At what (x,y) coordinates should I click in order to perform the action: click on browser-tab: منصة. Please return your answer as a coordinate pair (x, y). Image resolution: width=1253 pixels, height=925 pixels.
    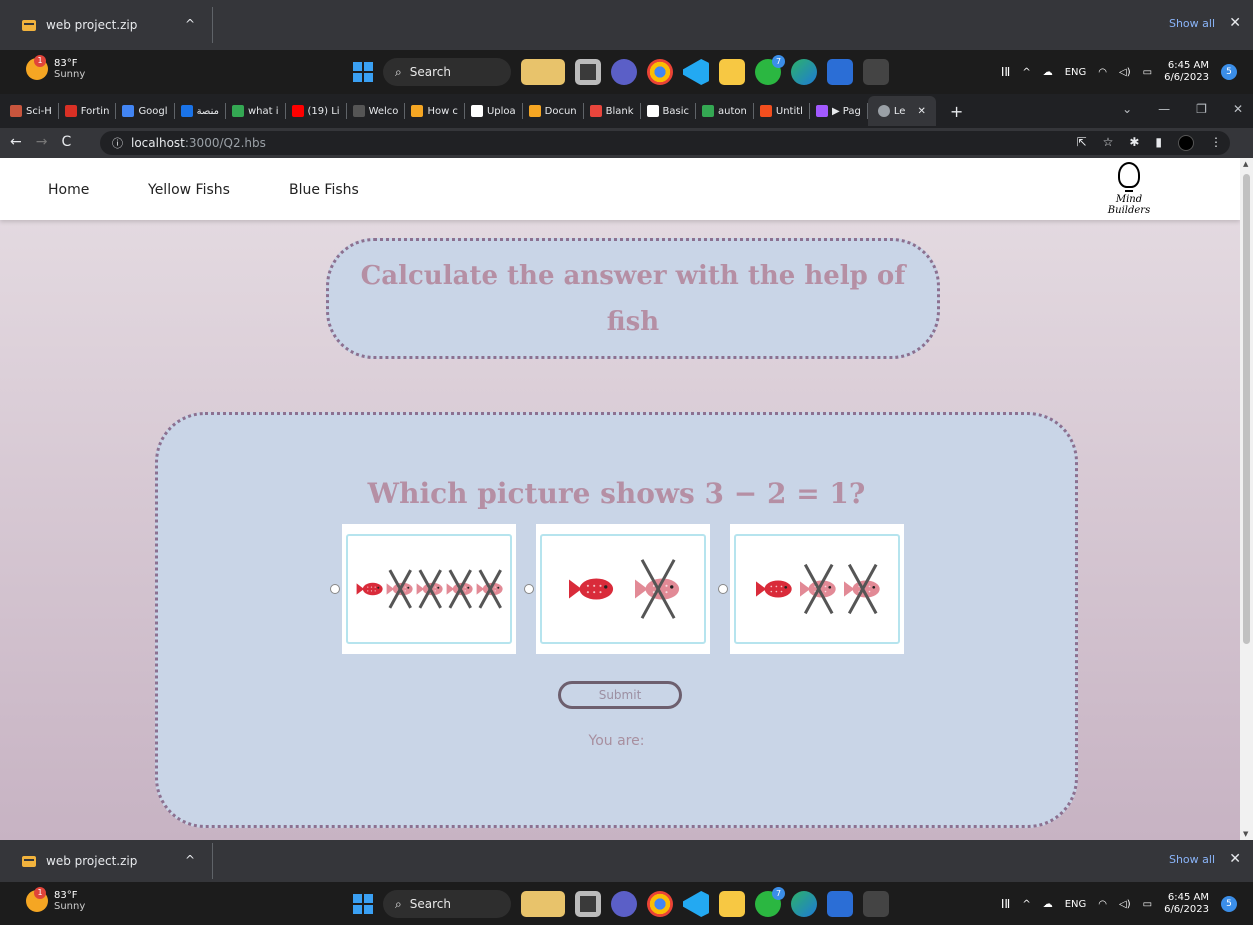
    Looking at the image, I should click on (200, 111).